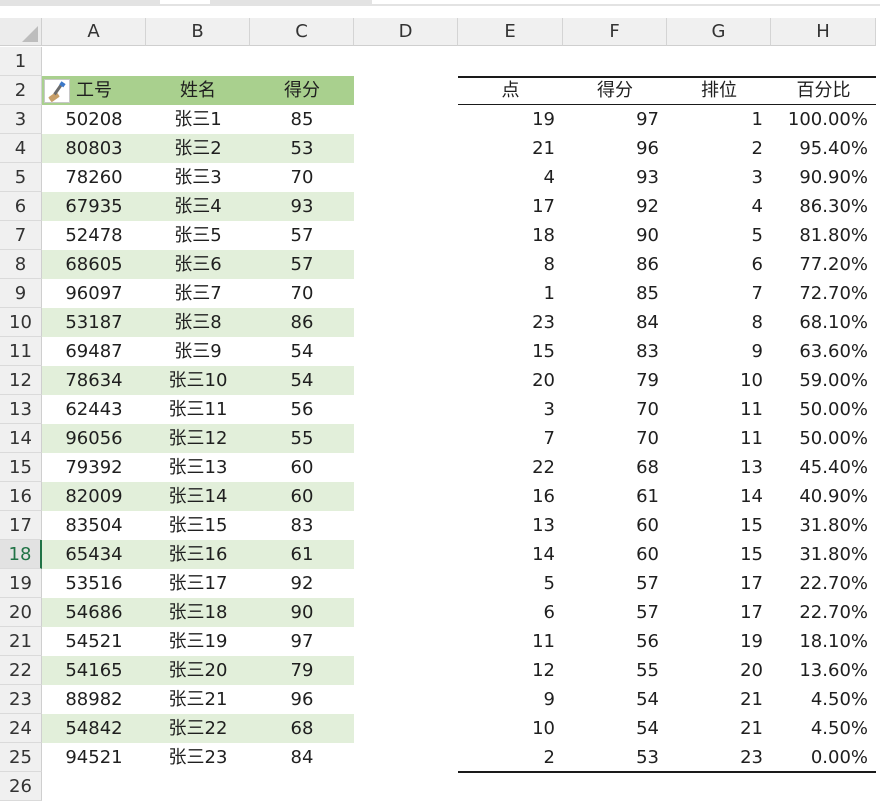  Describe the element at coordinates (719, 148) in the screenshot. I see `rank-cell: 2` at that location.